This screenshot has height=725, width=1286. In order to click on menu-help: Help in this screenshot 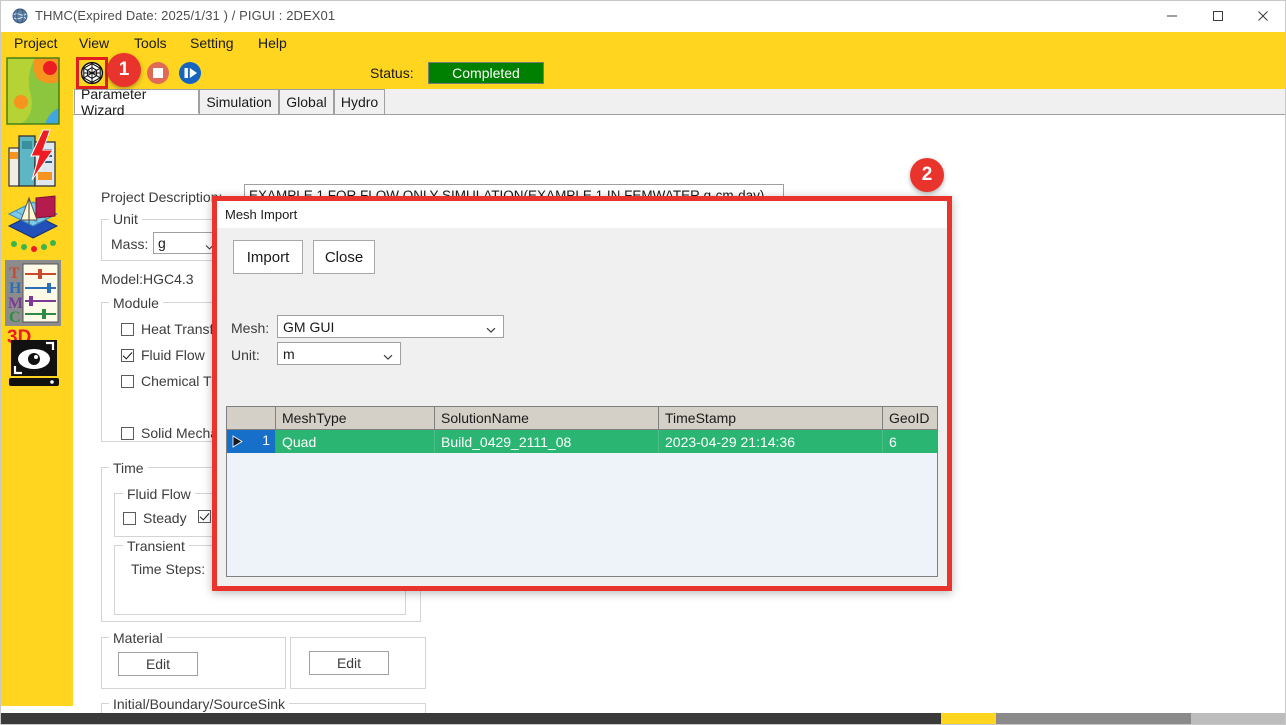, I will do `click(272, 43)`.